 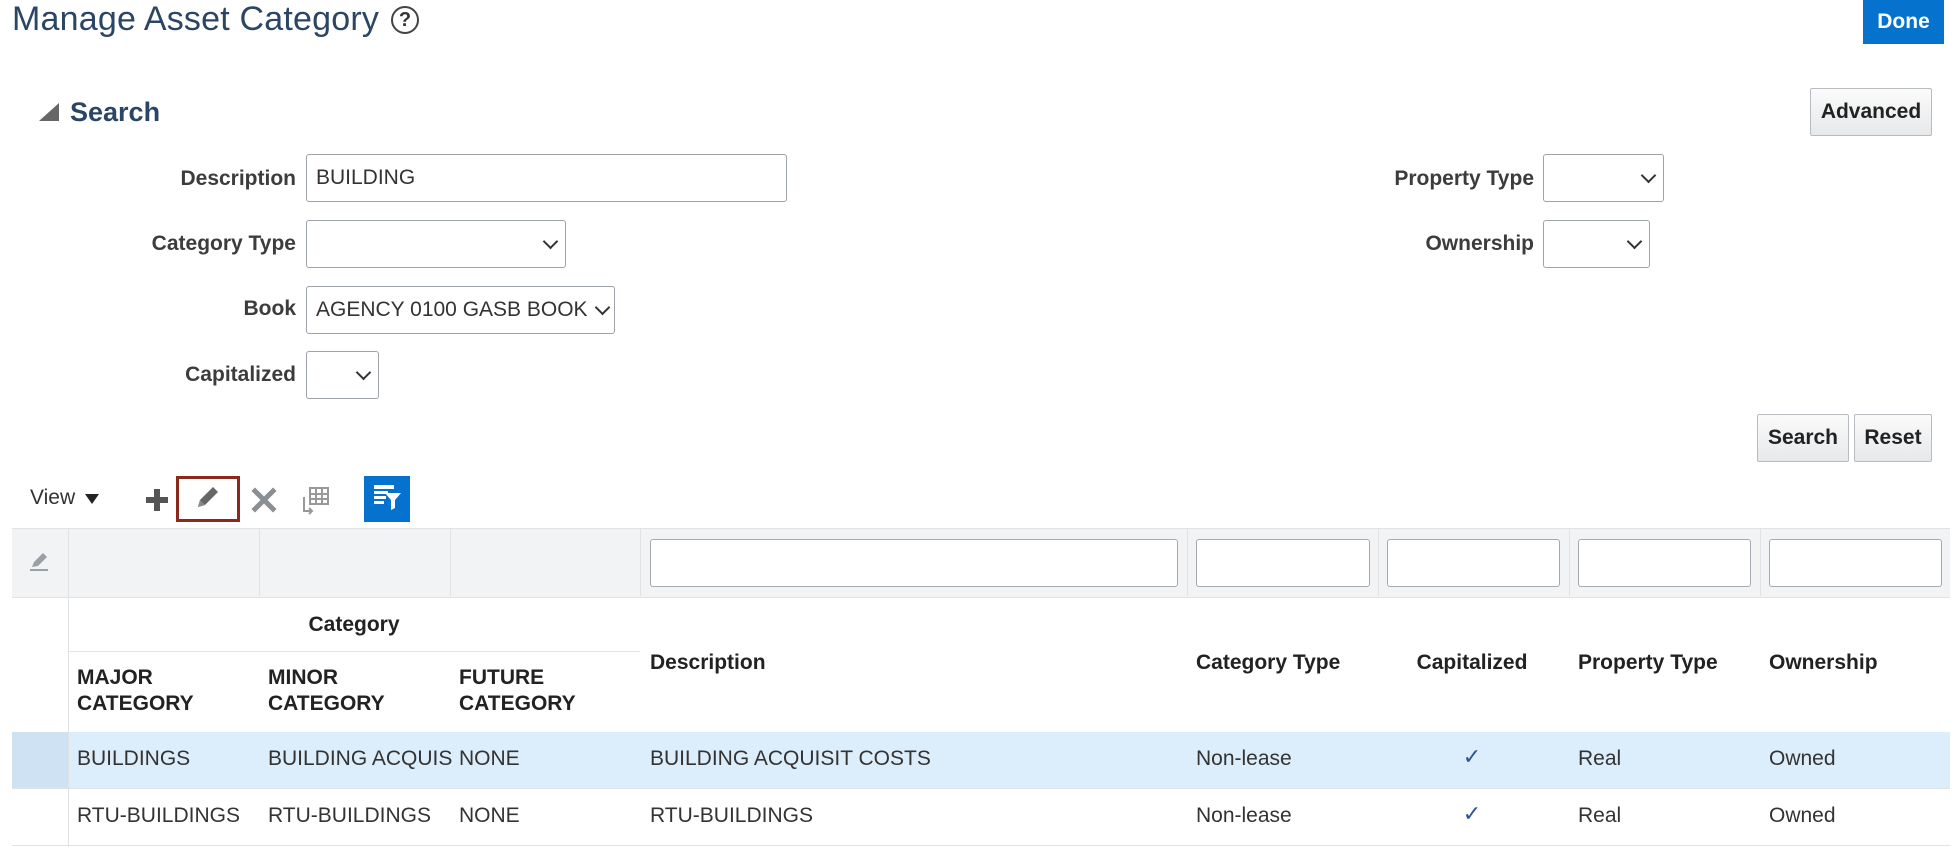 I want to click on ownership-select, so click(x=1596, y=244).